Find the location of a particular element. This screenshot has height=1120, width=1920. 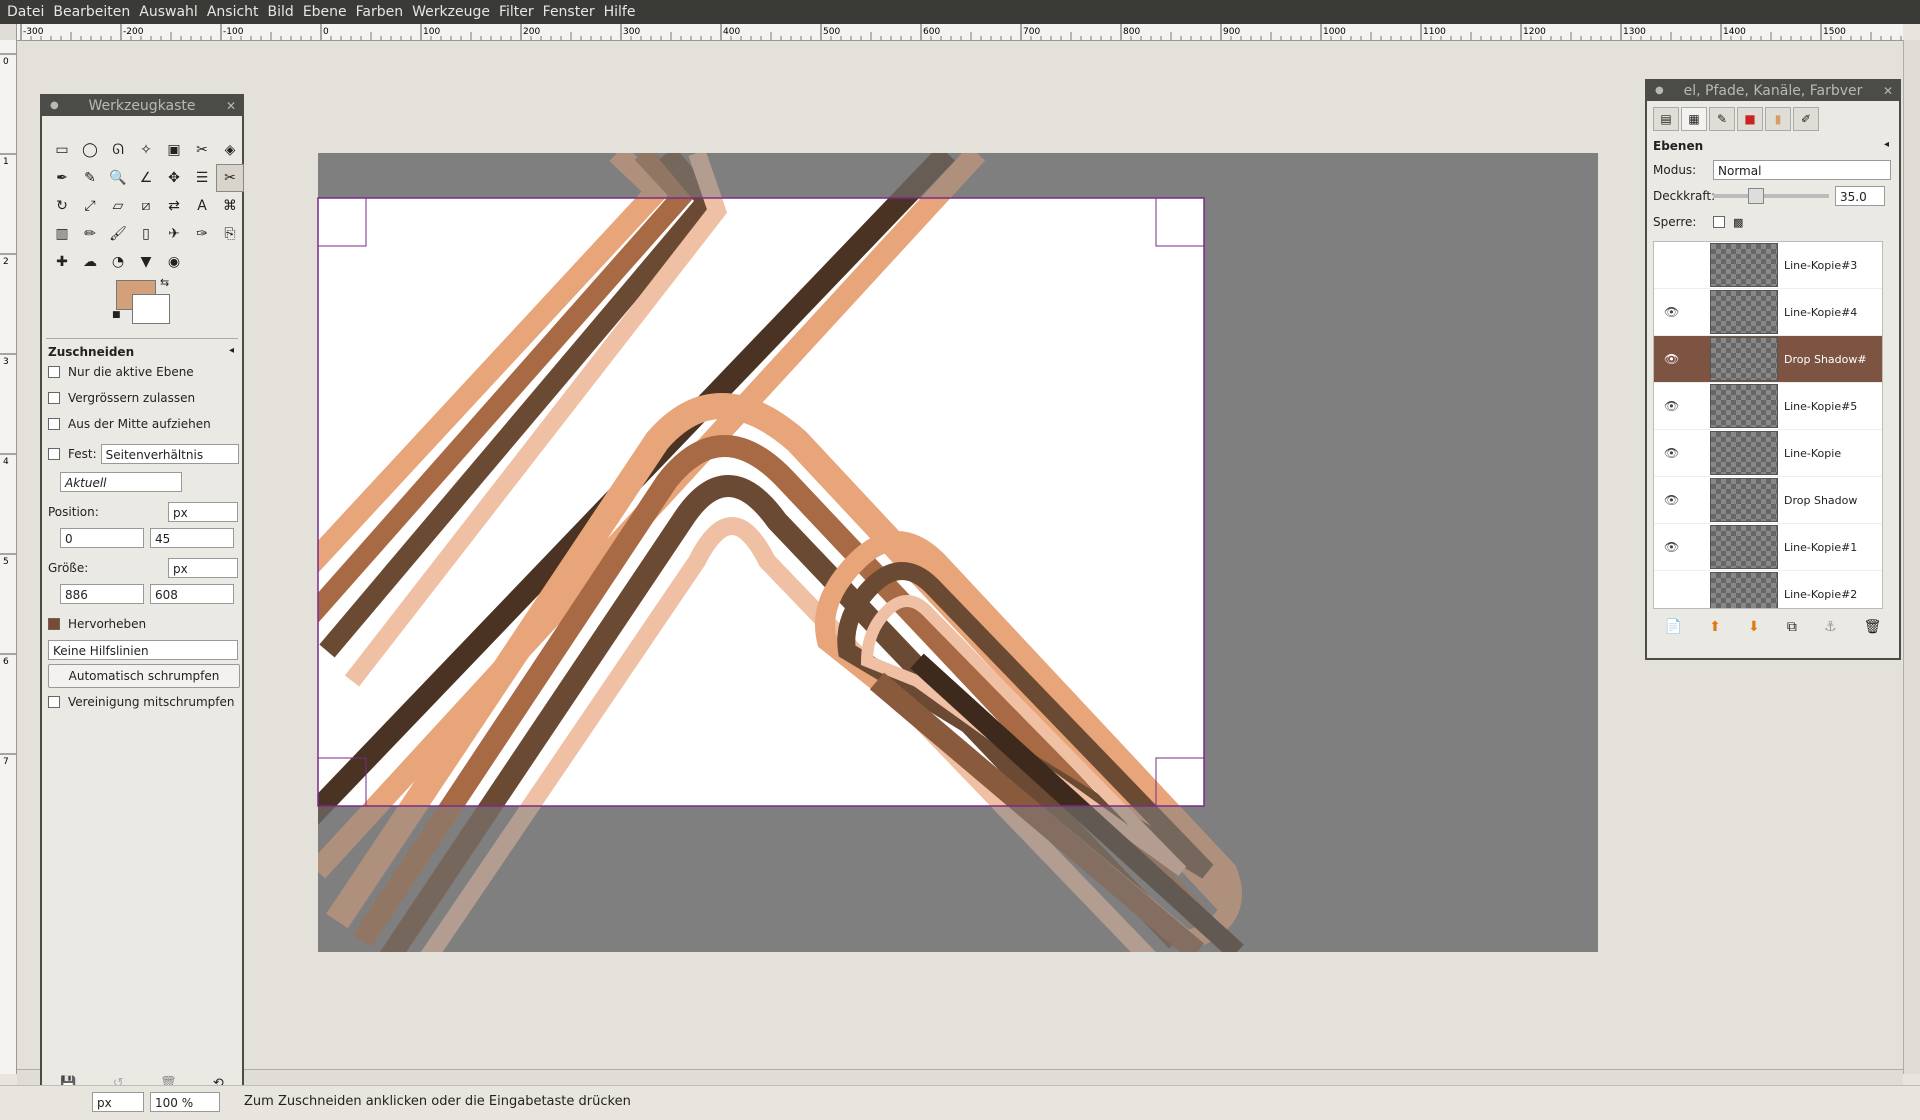

current-field: Aktuell is located at coordinates (121, 482).